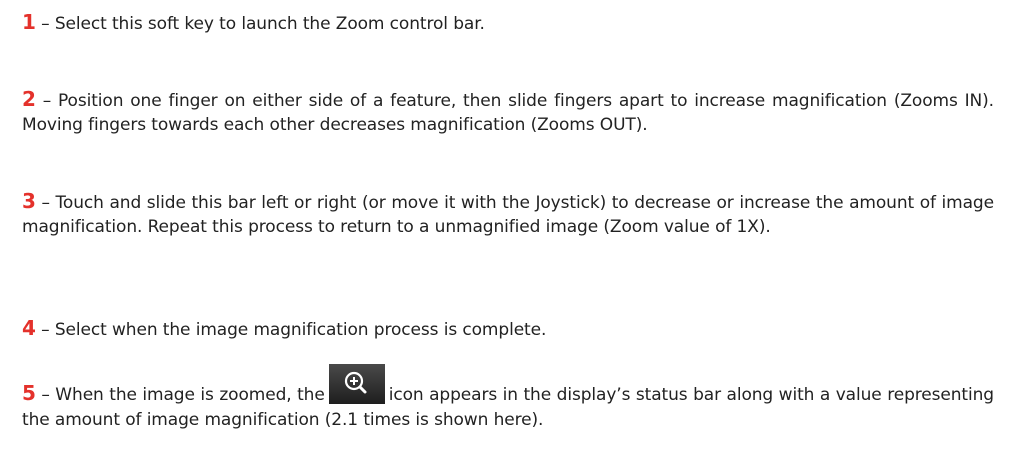 Image resolution: width=1013 pixels, height=451 pixels. What do you see at coordinates (29, 99) in the screenshot?
I see `item-number: 2` at bounding box center [29, 99].